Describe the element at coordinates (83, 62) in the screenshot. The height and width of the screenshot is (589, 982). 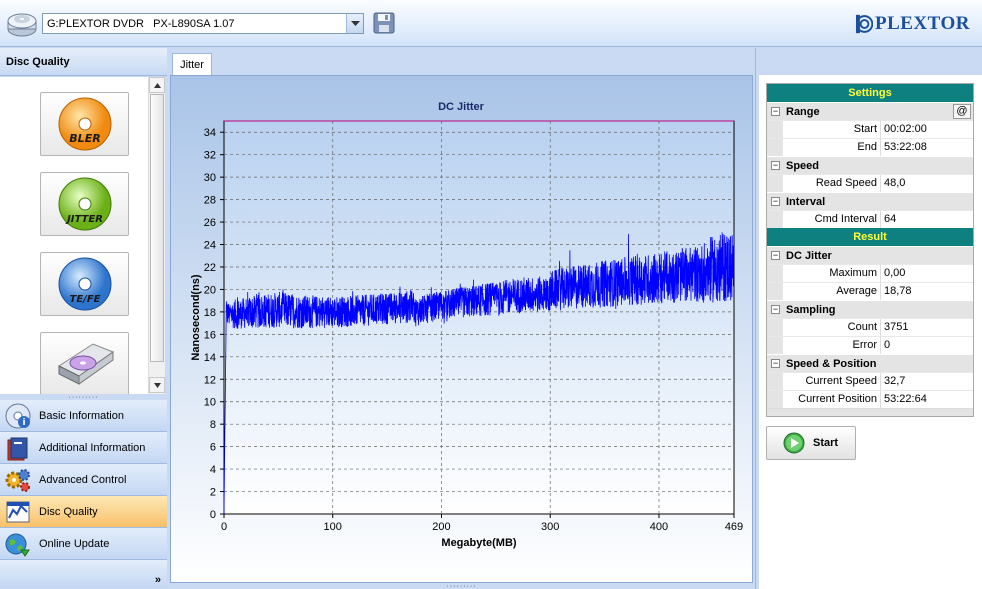
I see `left-panel-title: Disc Quality` at that location.